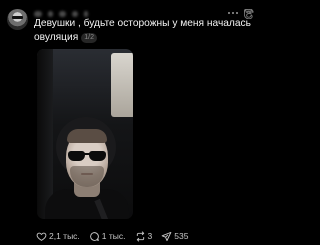 This screenshot has width=320, height=245. I want to click on comment-icon, so click(94, 236).